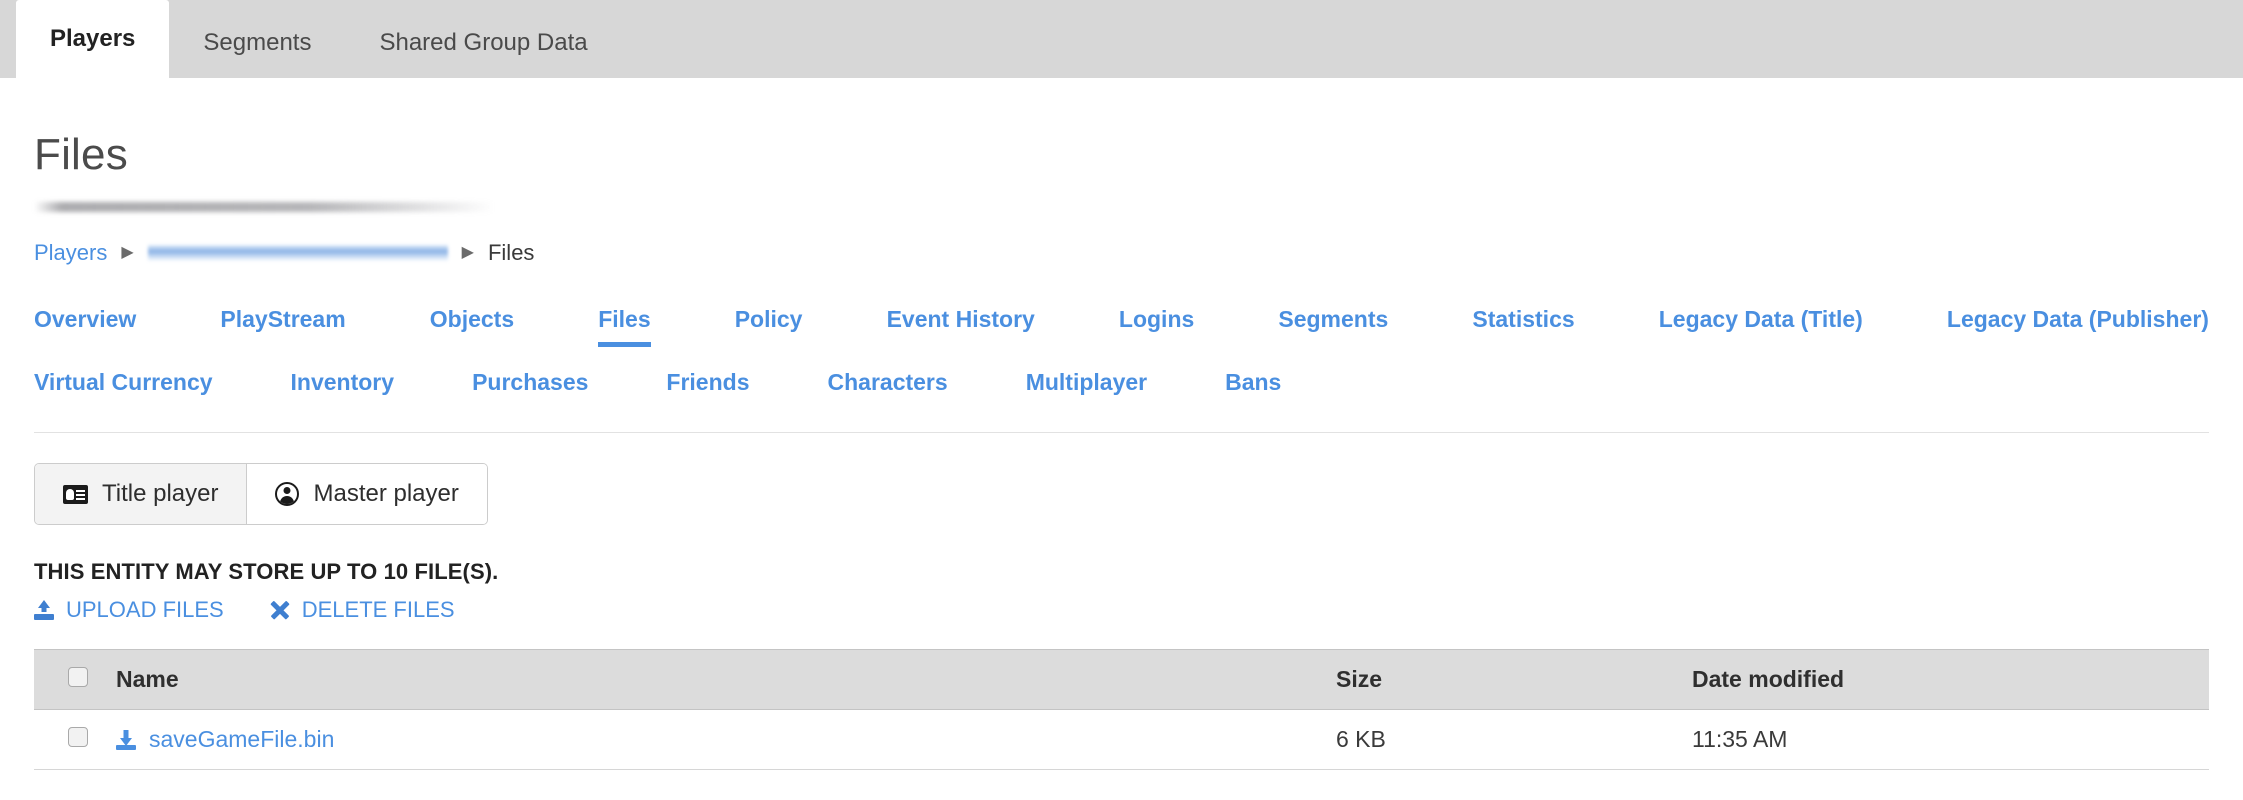  Describe the element at coordinates (44, 610) in the screenshot. I see `upload-icon` at that location.